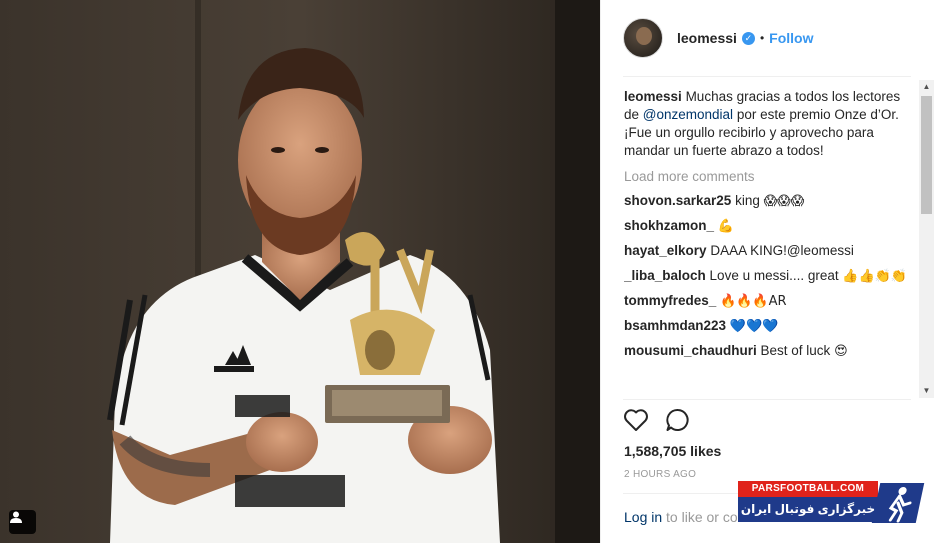  I want to click on user-tag-icon, so click(22, 522).